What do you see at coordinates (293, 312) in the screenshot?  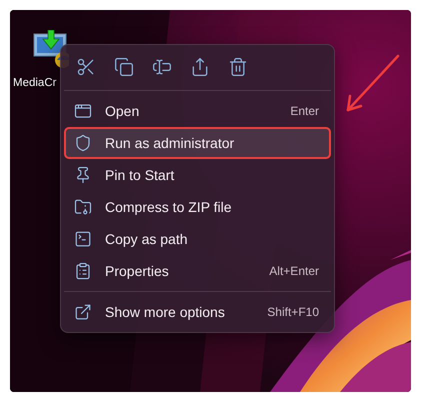 I see `shortcut-label: Shift+F10` at bounding box center [293, 312].